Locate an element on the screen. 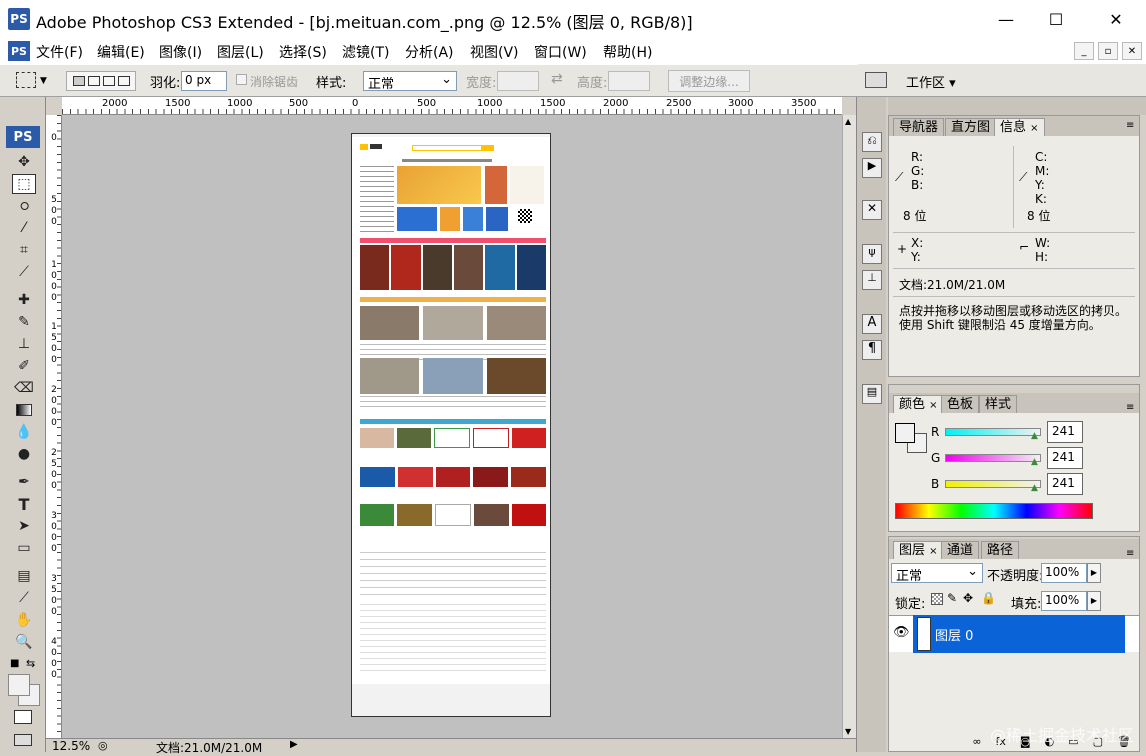  r-input: 241 is located at coordinates (1065, 432).